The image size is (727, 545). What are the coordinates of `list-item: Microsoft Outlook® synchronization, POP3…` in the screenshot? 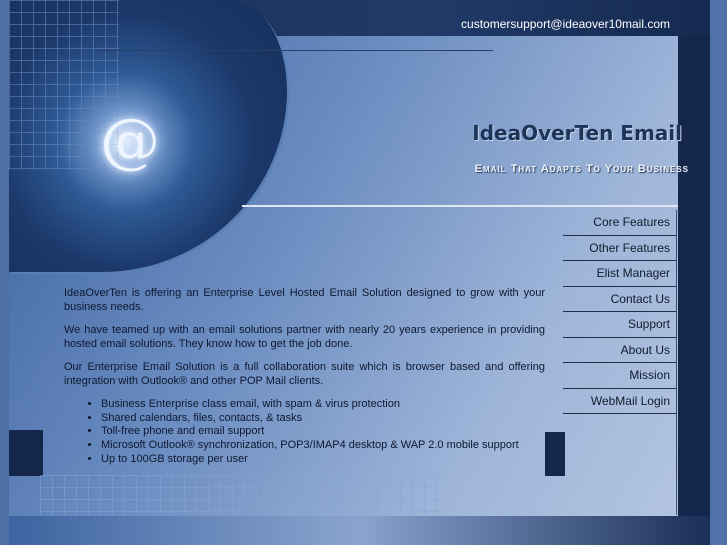 It's located at (323, 446).